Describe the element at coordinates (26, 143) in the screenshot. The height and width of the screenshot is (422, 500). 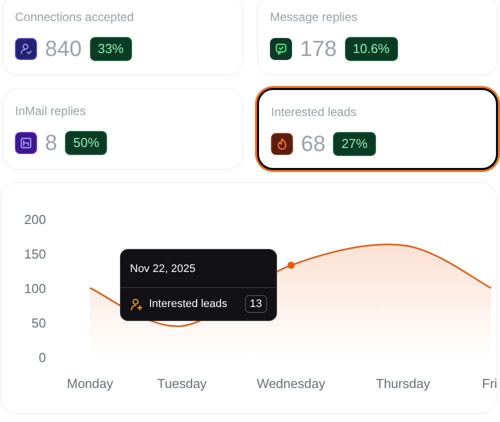
I see `inbox-icon` at that location.